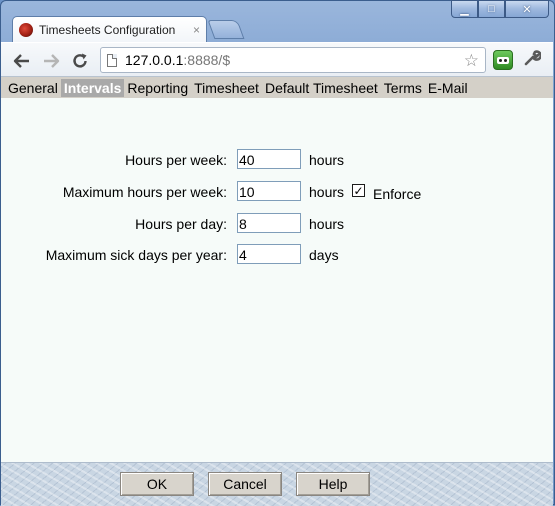 The height and width of the screenshot is (506, 555). I want to click on url-path: :8888/$, so click(207, 60).